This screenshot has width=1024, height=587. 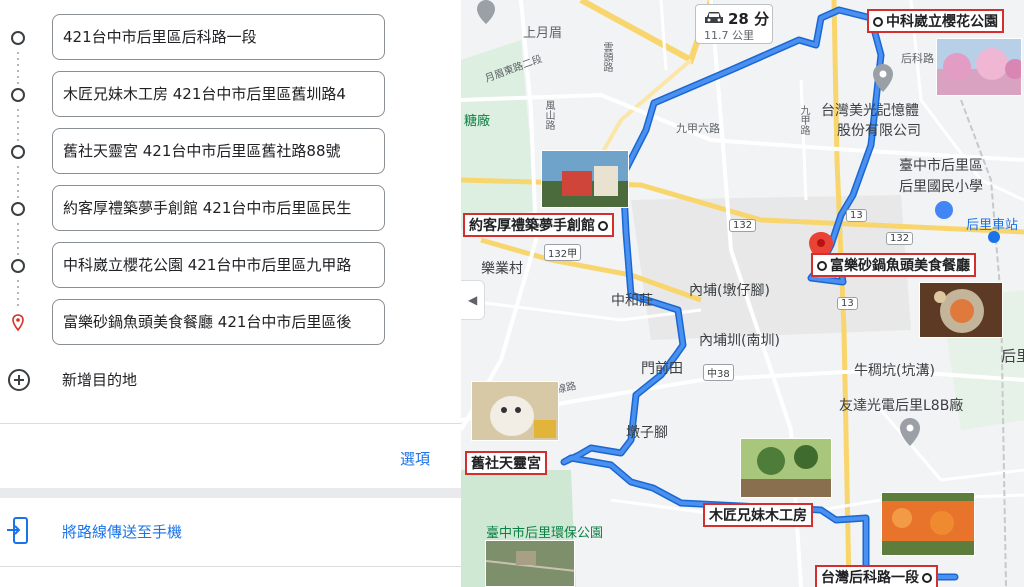 I want to click on map-label: 糖廠, so click(x=477, y=121).